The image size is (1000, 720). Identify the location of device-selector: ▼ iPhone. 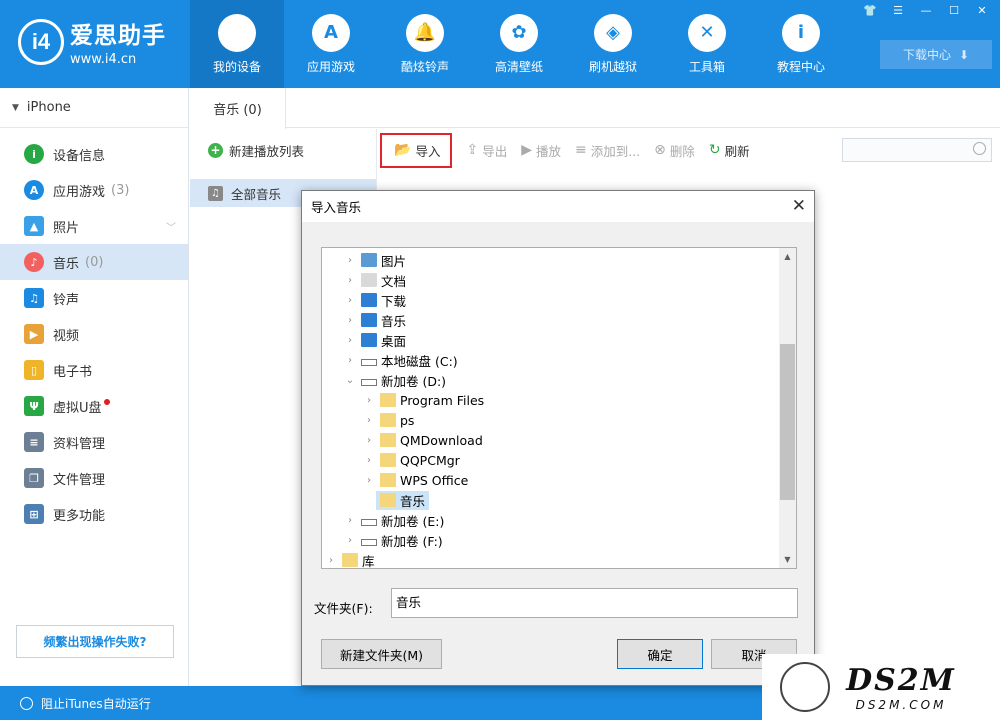
(94, 108).